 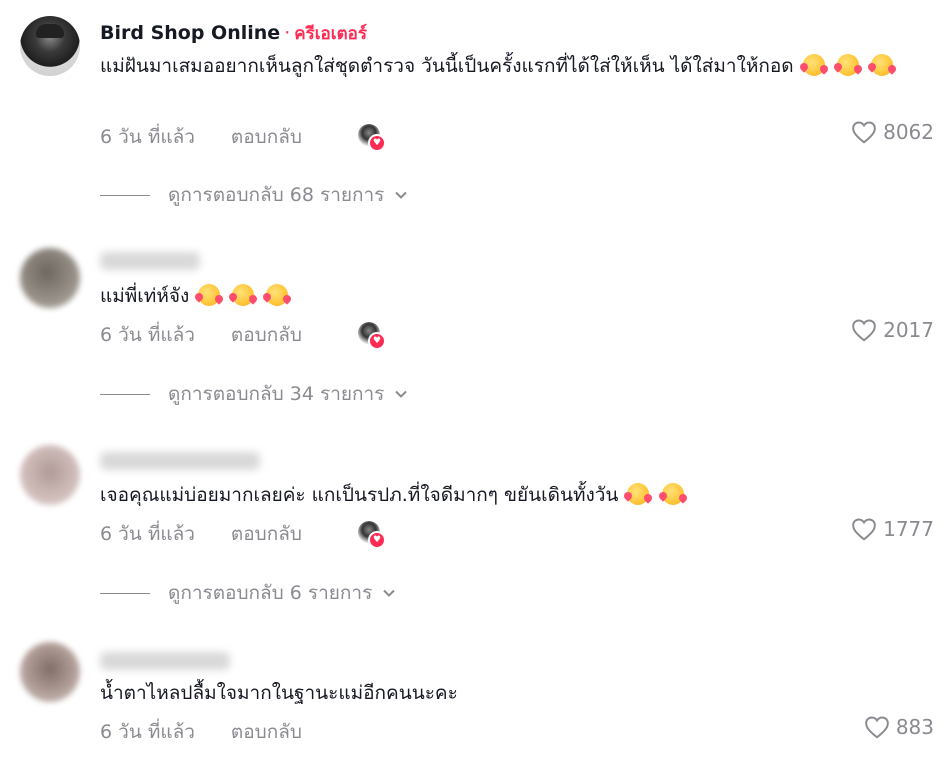 I want to click on comment-header: Bird Shop Online · ครีเอเตอร์, so click(x=233, y=33).